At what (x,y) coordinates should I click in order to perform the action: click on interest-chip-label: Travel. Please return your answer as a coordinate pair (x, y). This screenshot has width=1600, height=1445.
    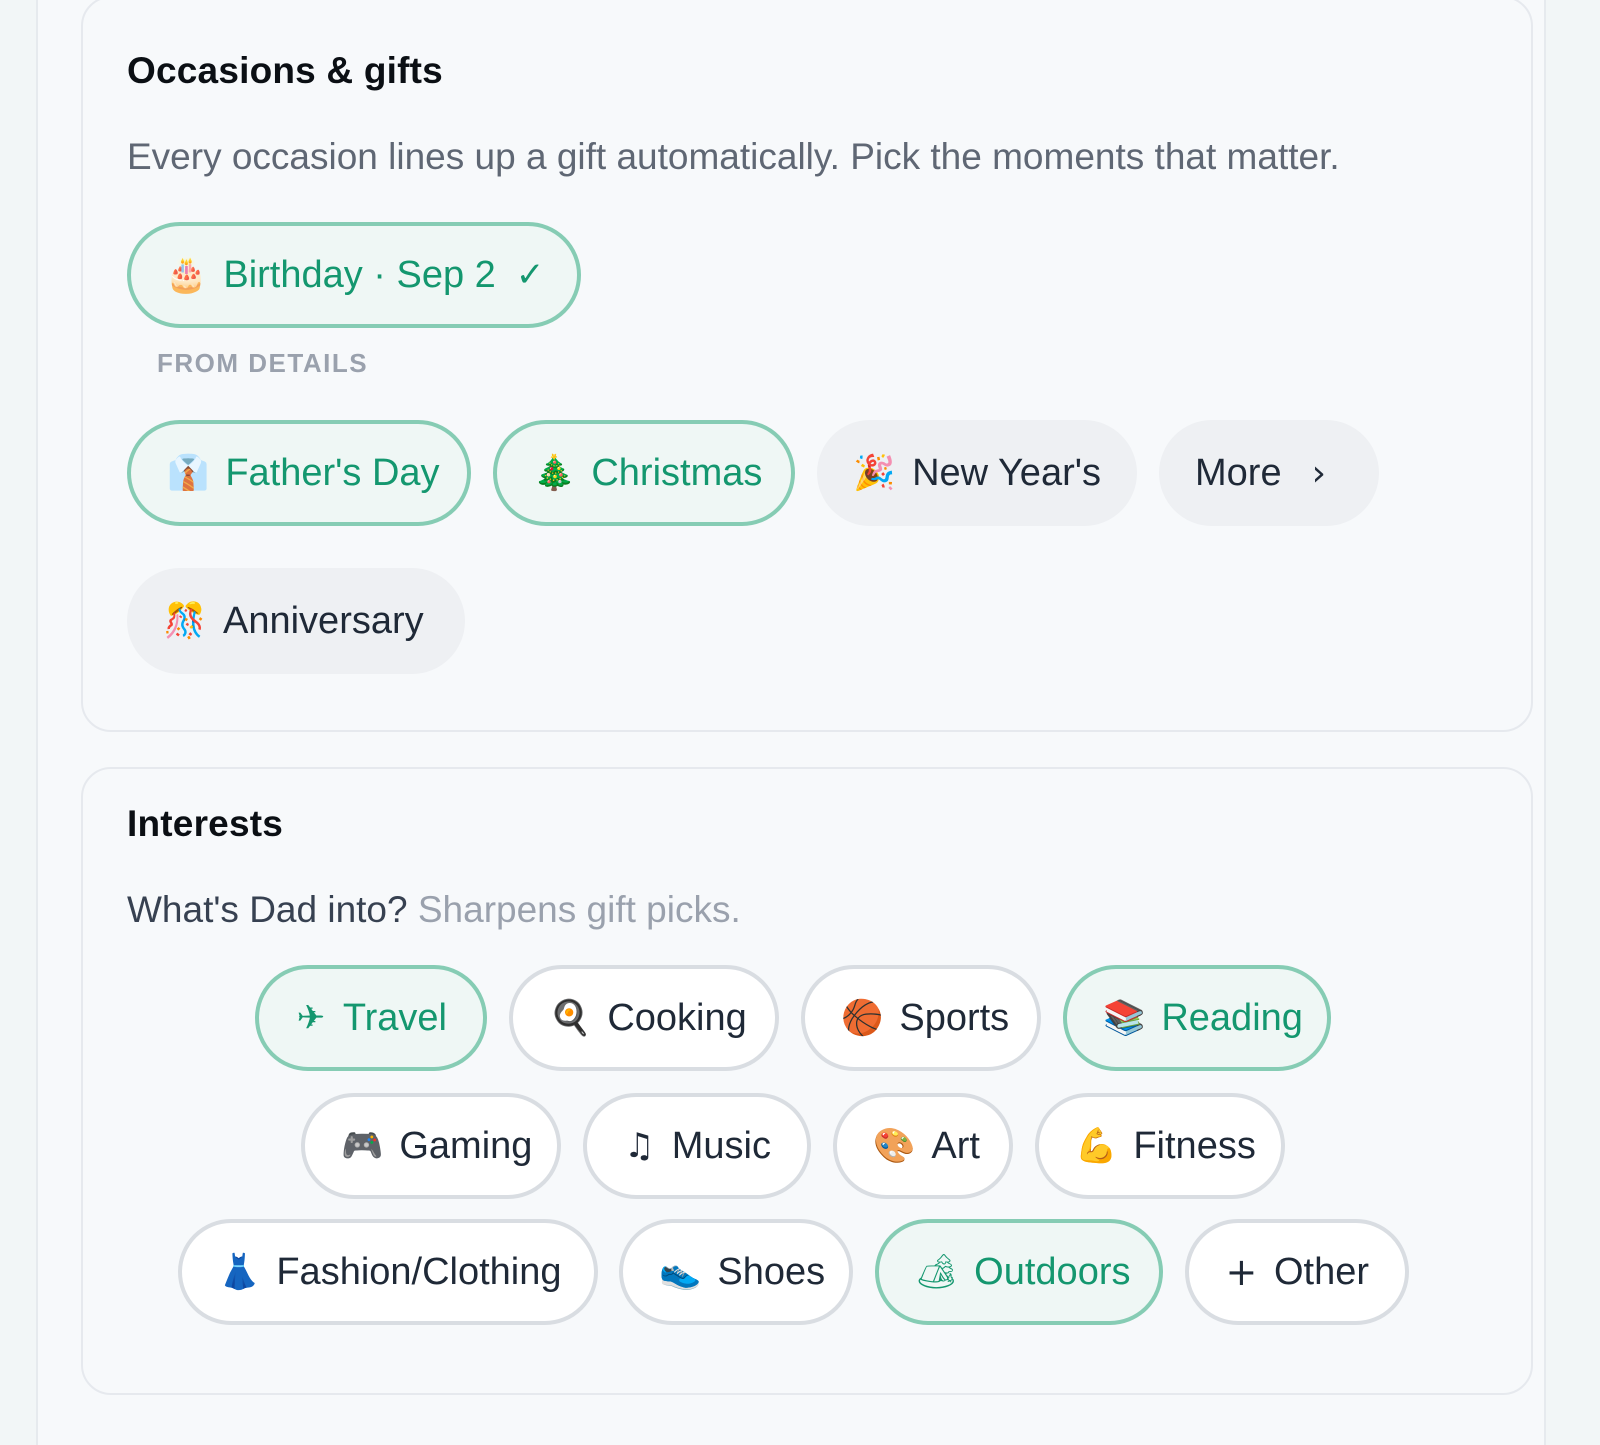
    Looking at the image, I should click on (394, 1017).